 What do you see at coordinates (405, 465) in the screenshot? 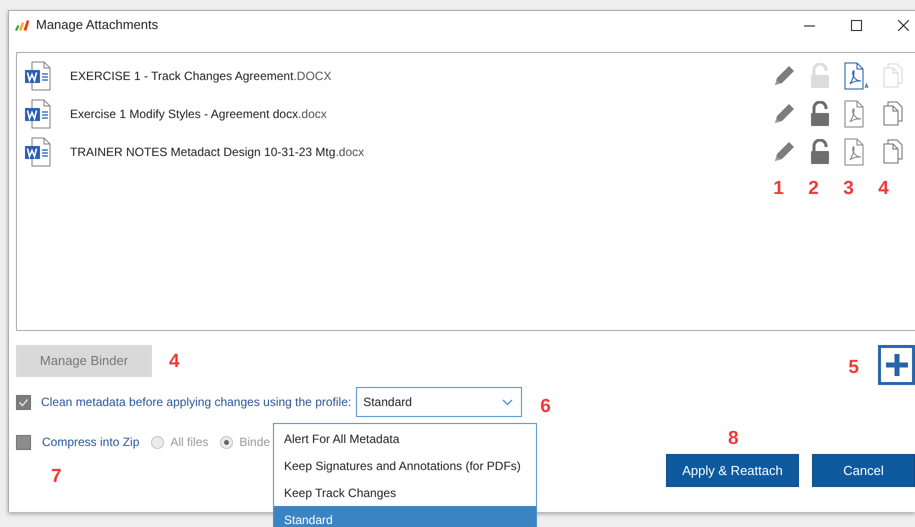
I see `dropdown-option: Keep Signatures and Annotations (for PDFs)` at bounding box center [405, 465].